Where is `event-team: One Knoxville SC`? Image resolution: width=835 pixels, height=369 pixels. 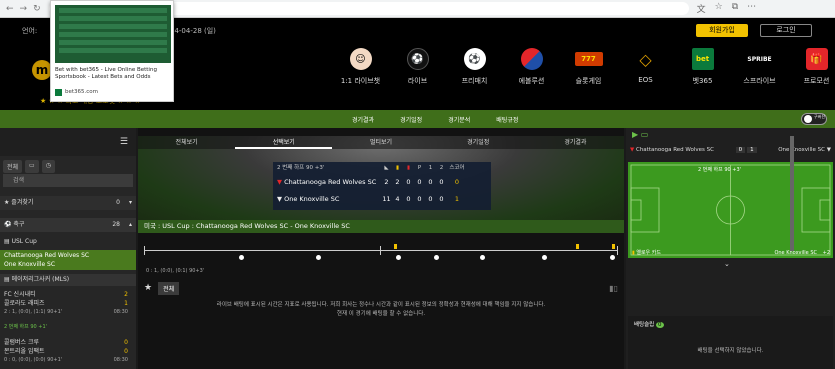 event-team: One Knoxville SC is located at coordinates (795, 253).